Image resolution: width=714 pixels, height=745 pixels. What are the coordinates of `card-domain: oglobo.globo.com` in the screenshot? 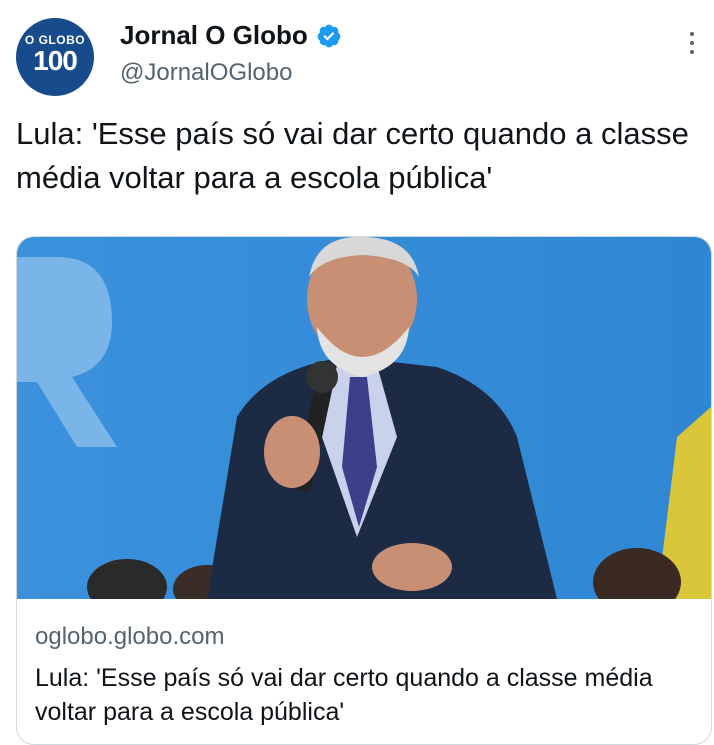 It's located at (129, 637).